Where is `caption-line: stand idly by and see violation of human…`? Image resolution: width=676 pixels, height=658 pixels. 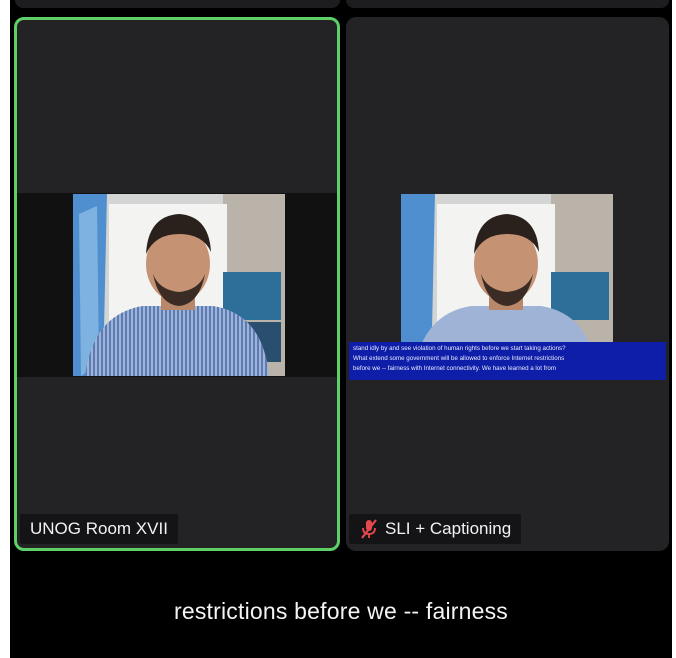 caption-line: stand idly by and see violation of human… is located at coordinates (459, 348).